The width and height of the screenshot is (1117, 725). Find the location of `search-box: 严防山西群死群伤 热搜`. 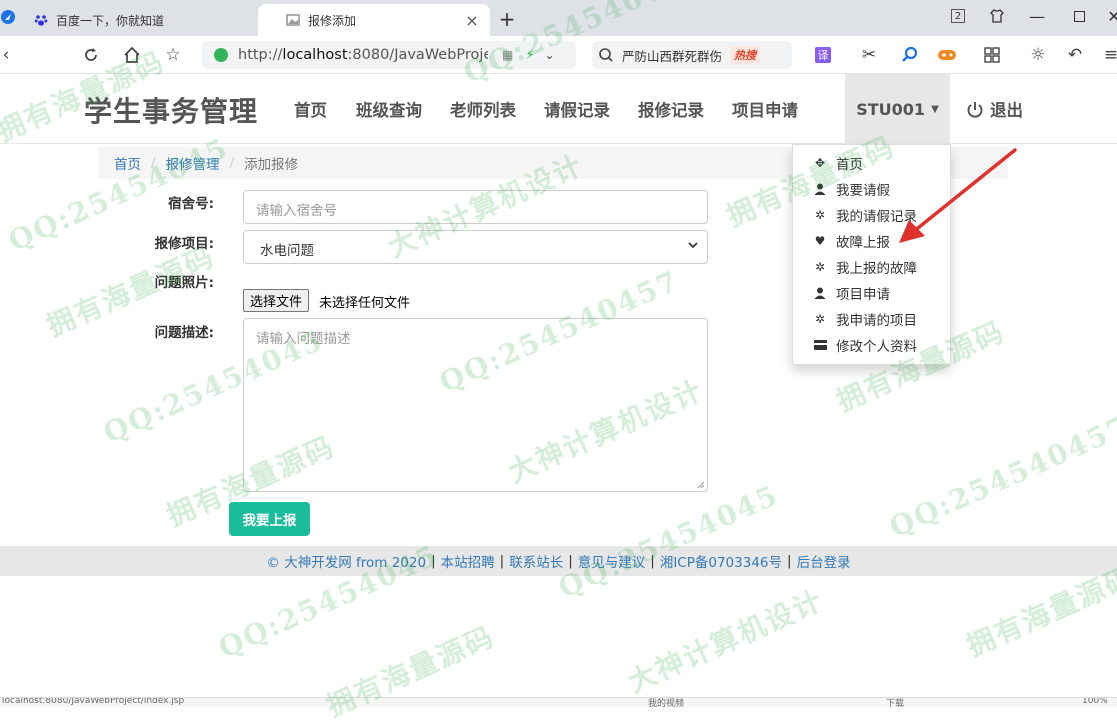

search-box: 严防山西群死群伤 热搜 is located at coordinates (692, 55).